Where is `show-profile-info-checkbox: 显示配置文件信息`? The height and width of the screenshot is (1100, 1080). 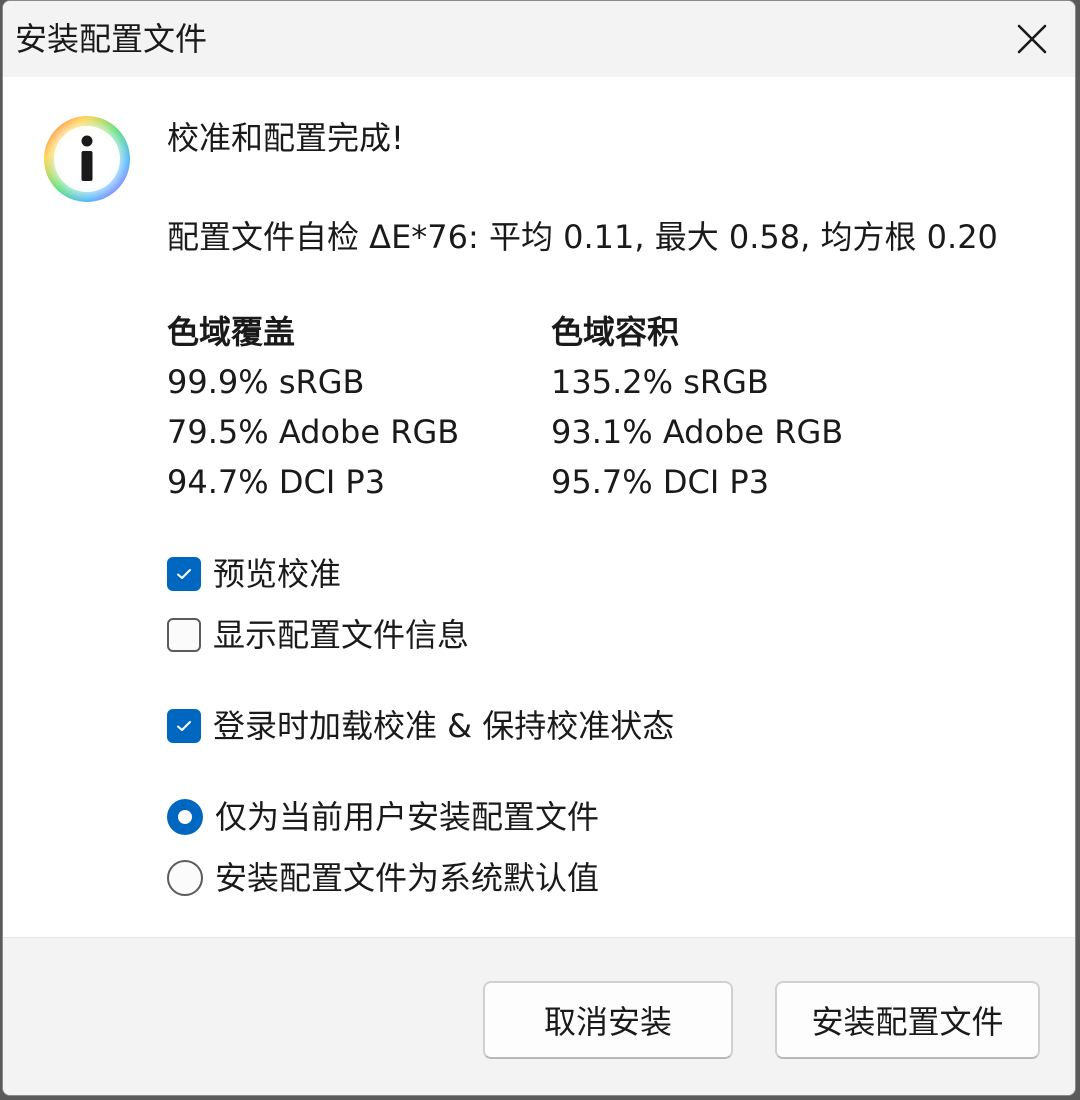 show-profile-info-checkbox: 显示配置文件信息 is located at coordinates (318, 635).